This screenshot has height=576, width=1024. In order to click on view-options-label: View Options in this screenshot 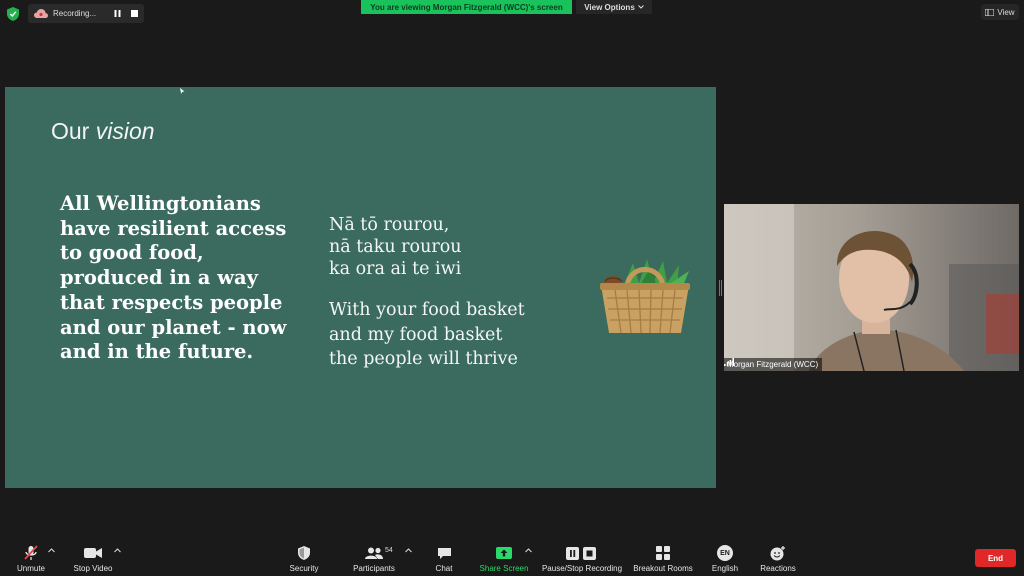, I will do `click(609, 7)`.